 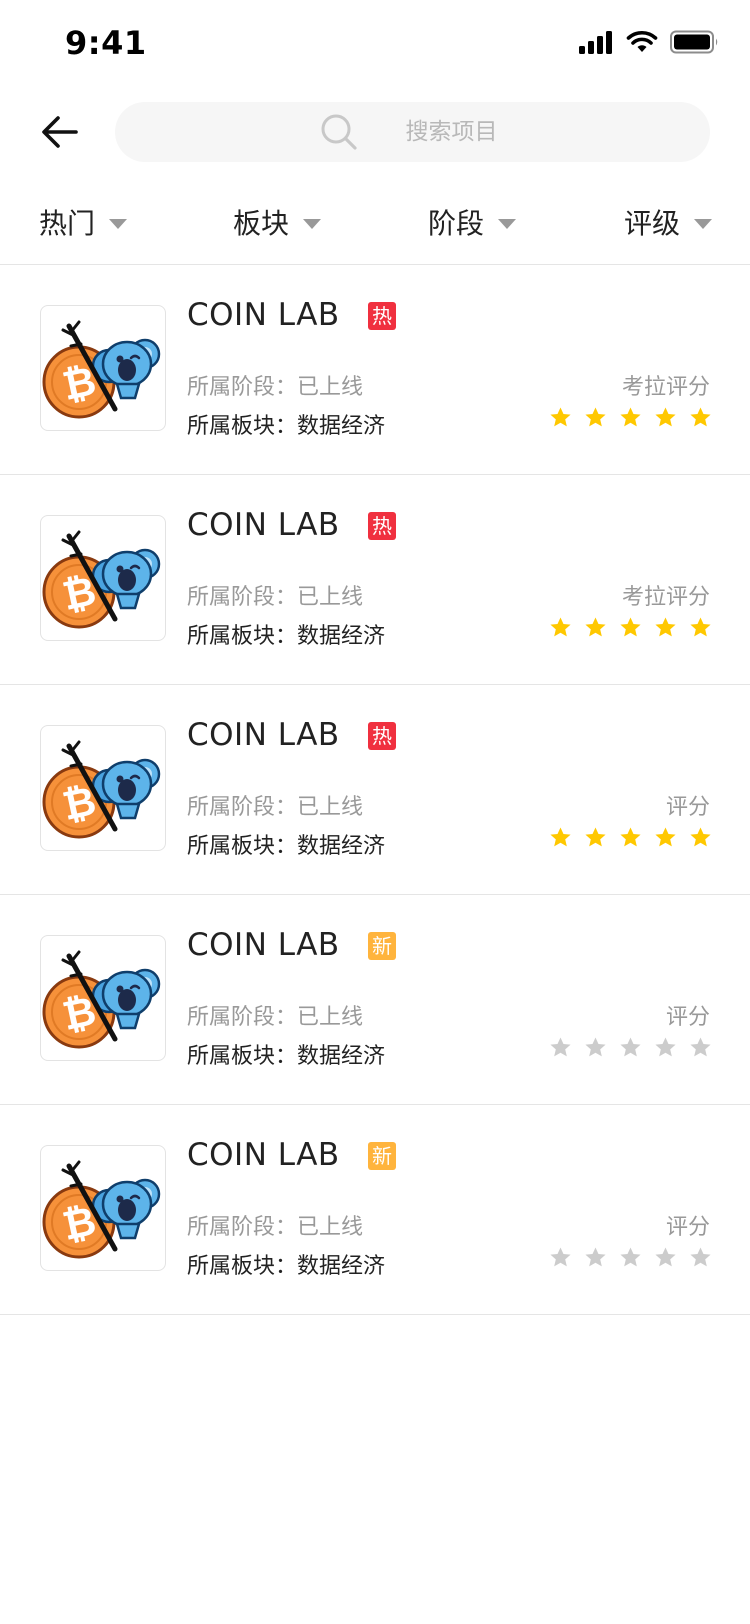 I want to click on status-icons, so click(x=649, y=42).